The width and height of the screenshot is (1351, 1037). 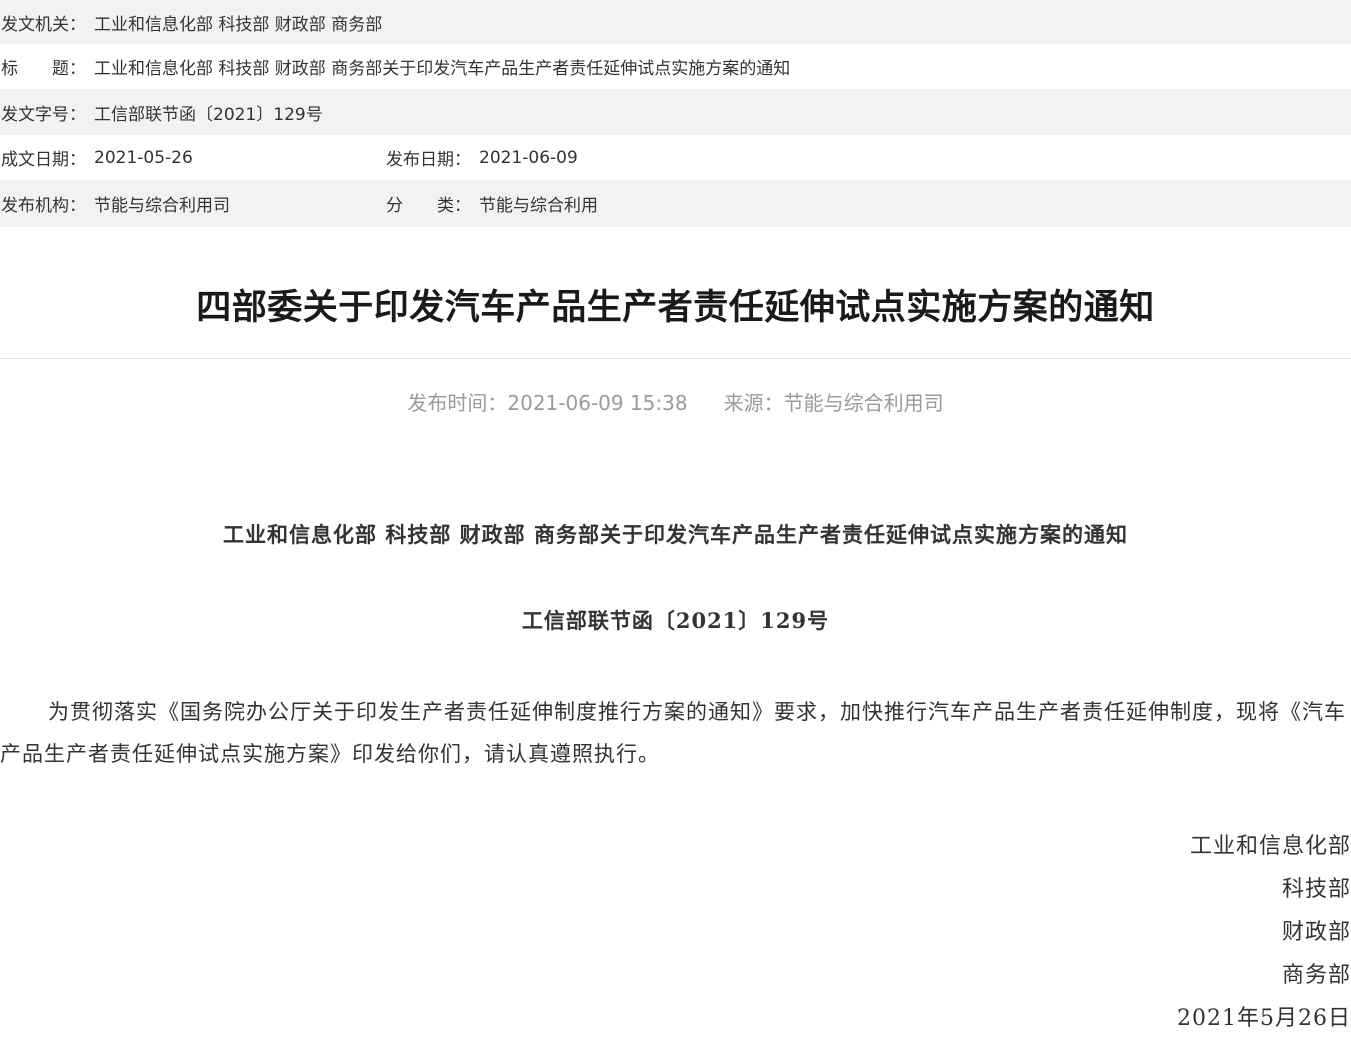 What do you see at coordinates (833, 403) in the screenshot?
I see `source: 来源：节能与综合利用司` at bounding box center [833, 403].